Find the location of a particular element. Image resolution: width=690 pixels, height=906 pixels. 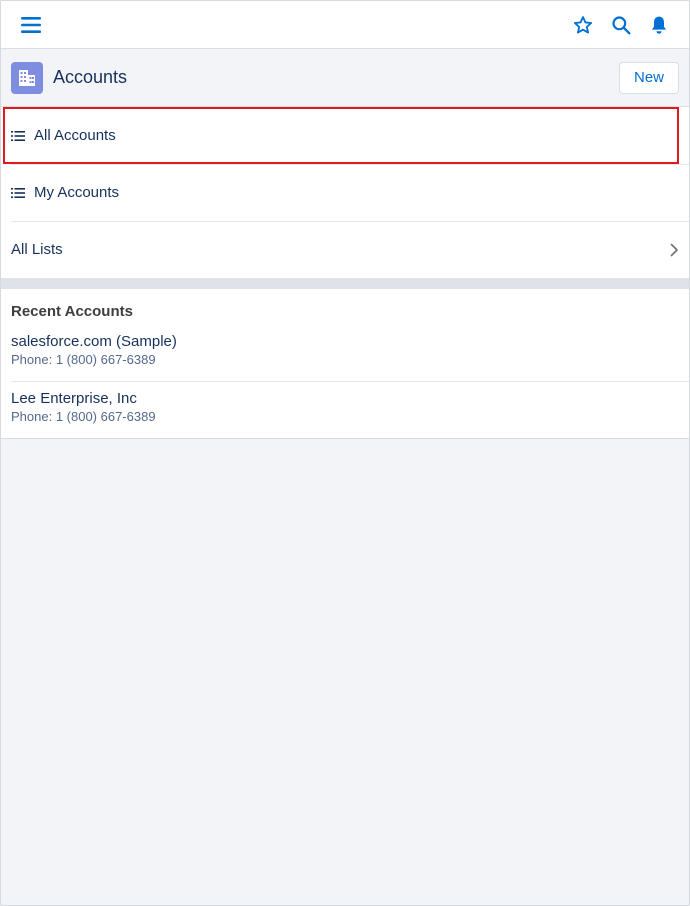

building-icon is located at coordinates (27, 77).